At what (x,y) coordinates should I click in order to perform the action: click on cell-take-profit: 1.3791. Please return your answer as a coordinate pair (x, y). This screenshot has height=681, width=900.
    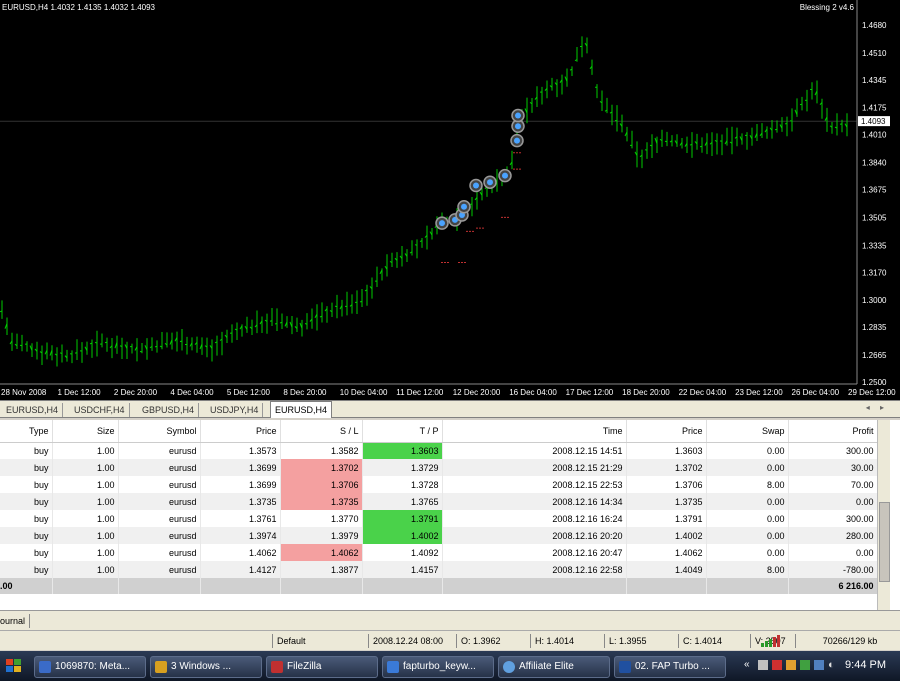
    Looking at the image, I should click on (402, 518).